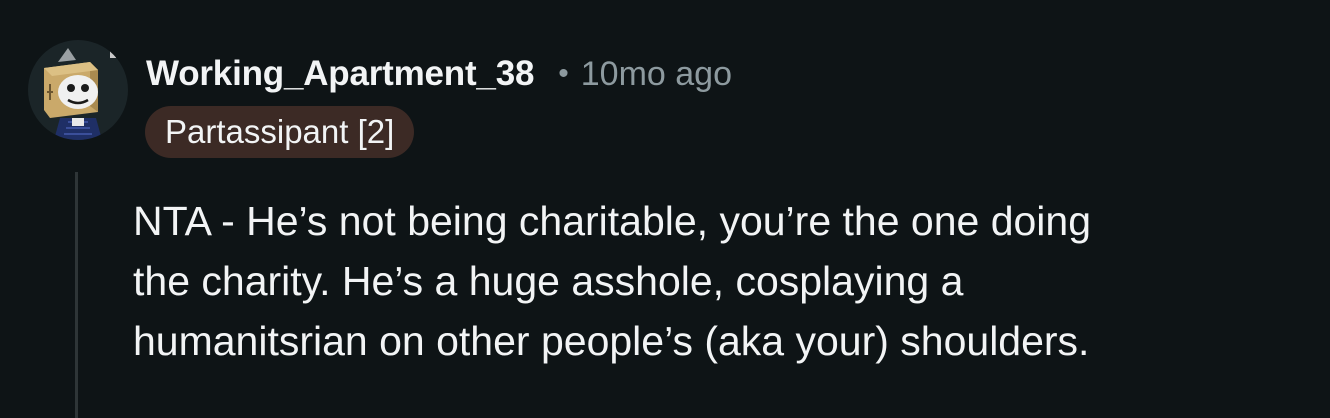 The image size is (1330, 418). Describe the element at coordinates (76, 295) in the screenshot. I see `thread-line` at that location.